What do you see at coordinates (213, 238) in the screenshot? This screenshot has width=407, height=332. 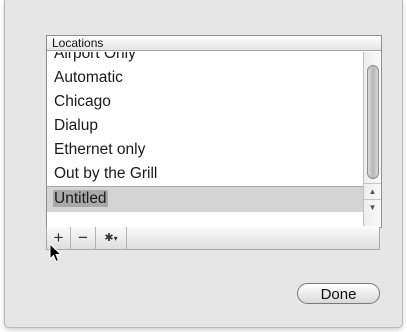 I see `list-toolbar: + − ✱▾` at bounding box center [213, 238].